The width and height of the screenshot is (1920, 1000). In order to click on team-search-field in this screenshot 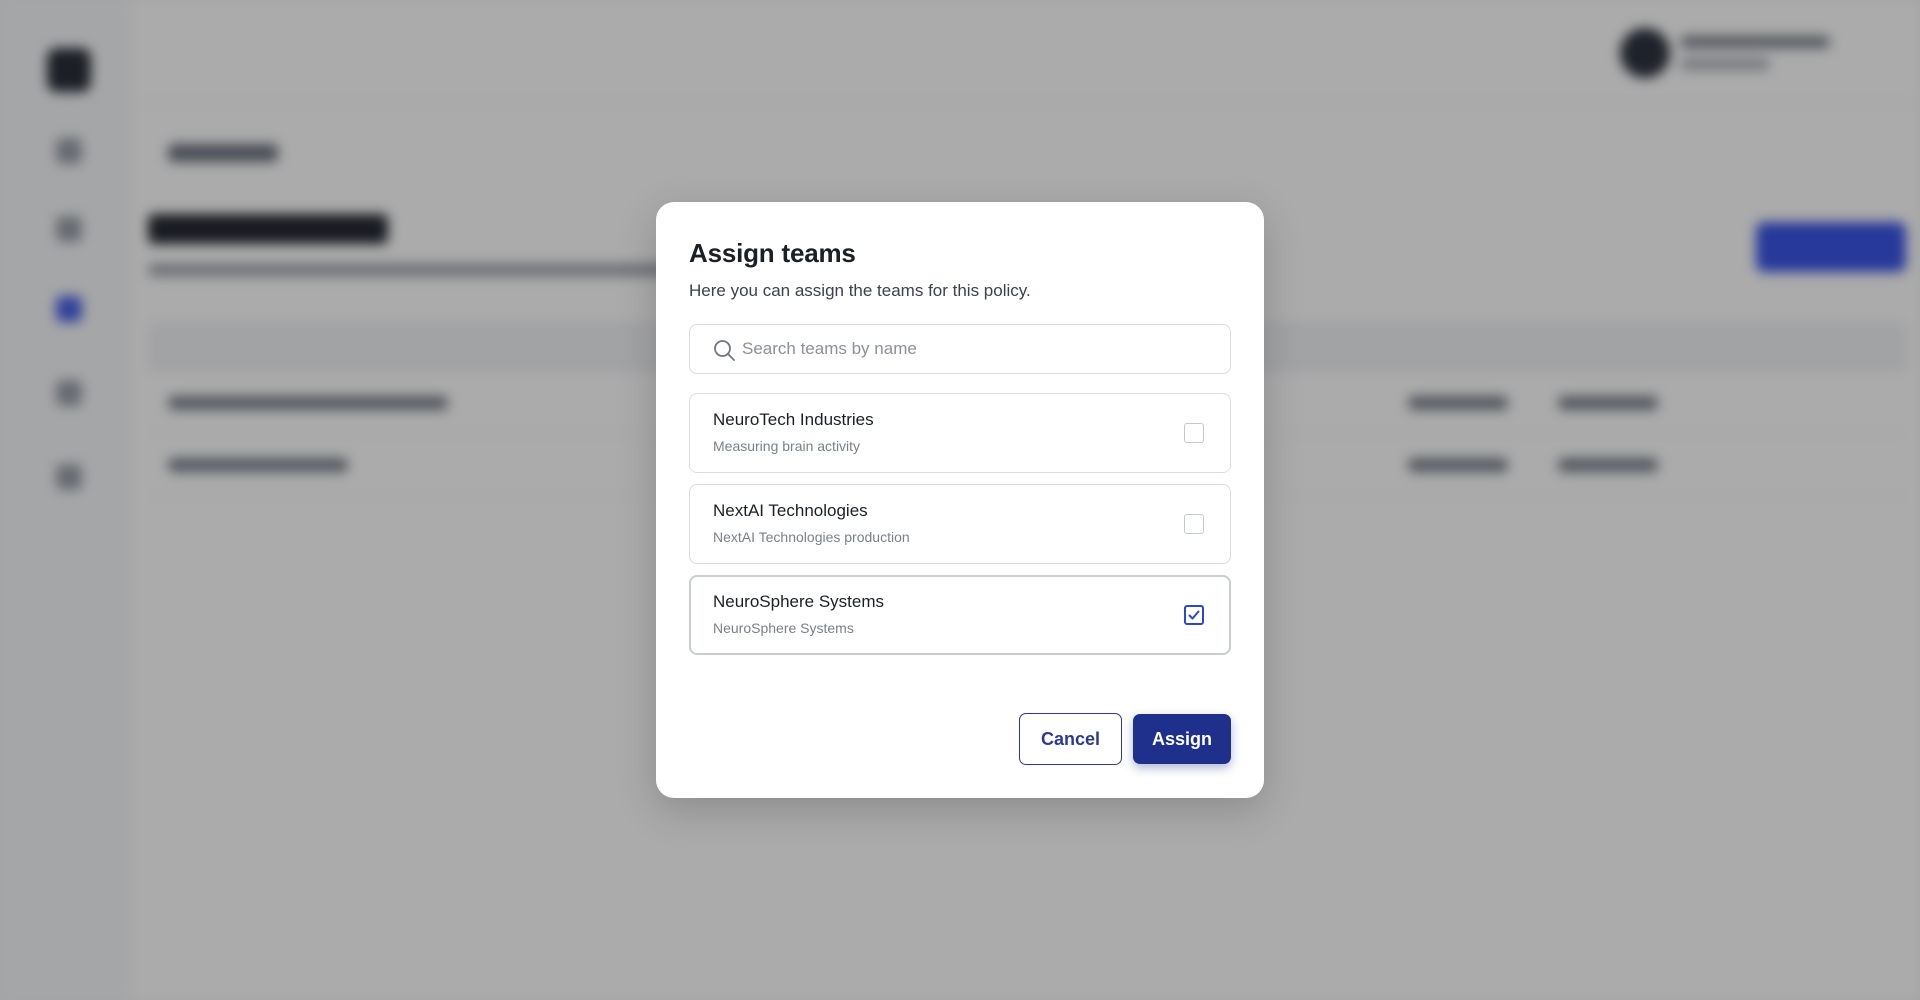, I will do `click(960, 349)`.